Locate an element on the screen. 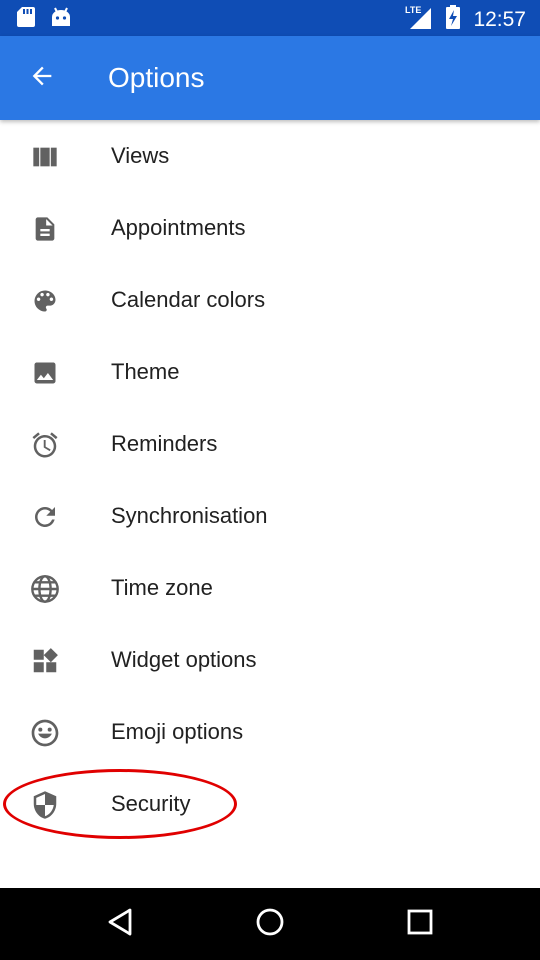  image-icon is located at coordinates (45, 373).